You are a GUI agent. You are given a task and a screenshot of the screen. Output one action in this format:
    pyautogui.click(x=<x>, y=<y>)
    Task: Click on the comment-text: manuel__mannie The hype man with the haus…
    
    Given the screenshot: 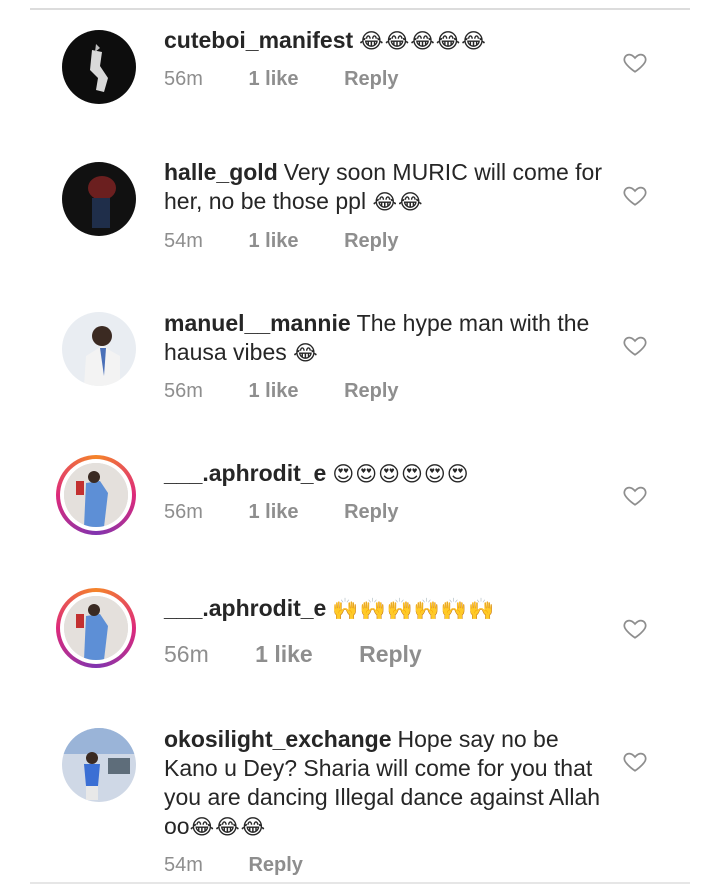 What is the action you would take?
    pyautogui.click(x=384, y=338)
    